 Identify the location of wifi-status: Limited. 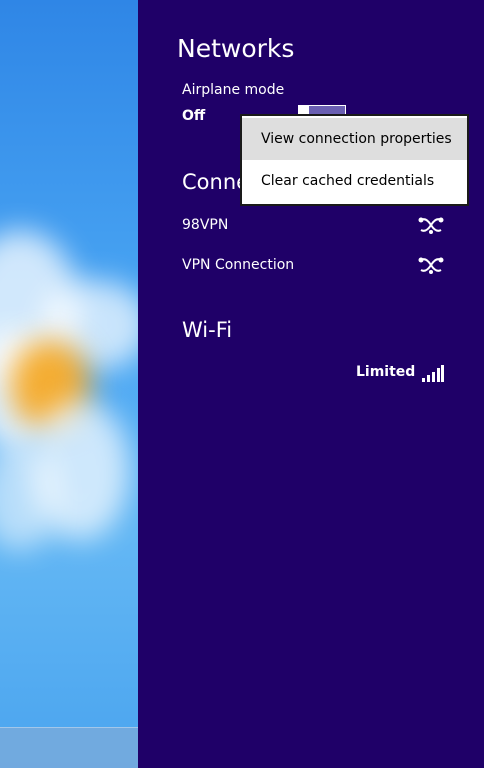
(386, 372).